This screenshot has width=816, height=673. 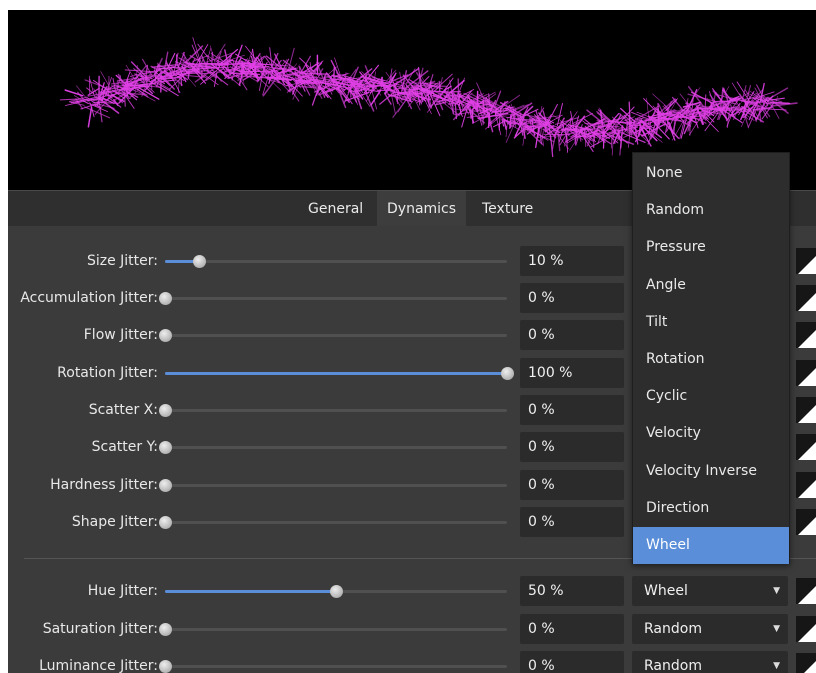 What do you see at coordinates (711, 508) in the screenshot?
I see `dropdown-option-direction: Direction` at bounding box center [711, 508].